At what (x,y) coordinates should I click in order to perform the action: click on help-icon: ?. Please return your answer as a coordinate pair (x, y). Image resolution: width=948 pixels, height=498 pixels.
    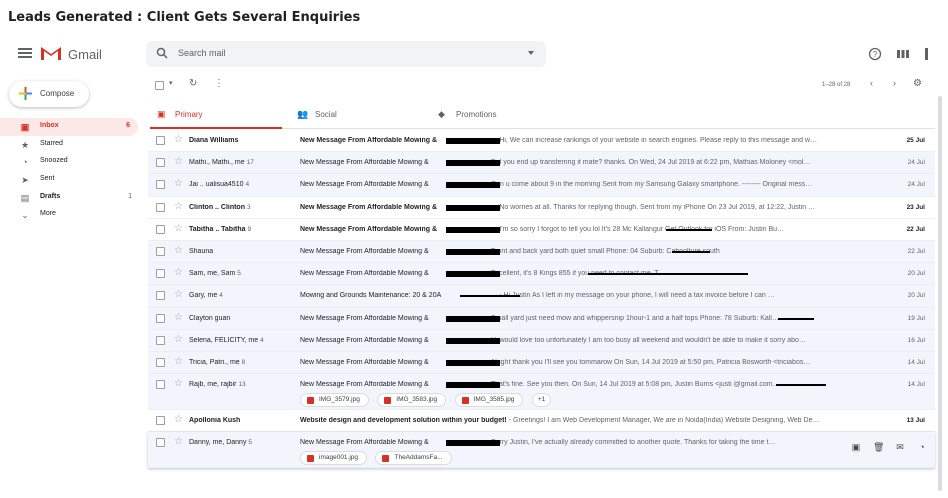
    Looking at the image, I should click on (875, 54).